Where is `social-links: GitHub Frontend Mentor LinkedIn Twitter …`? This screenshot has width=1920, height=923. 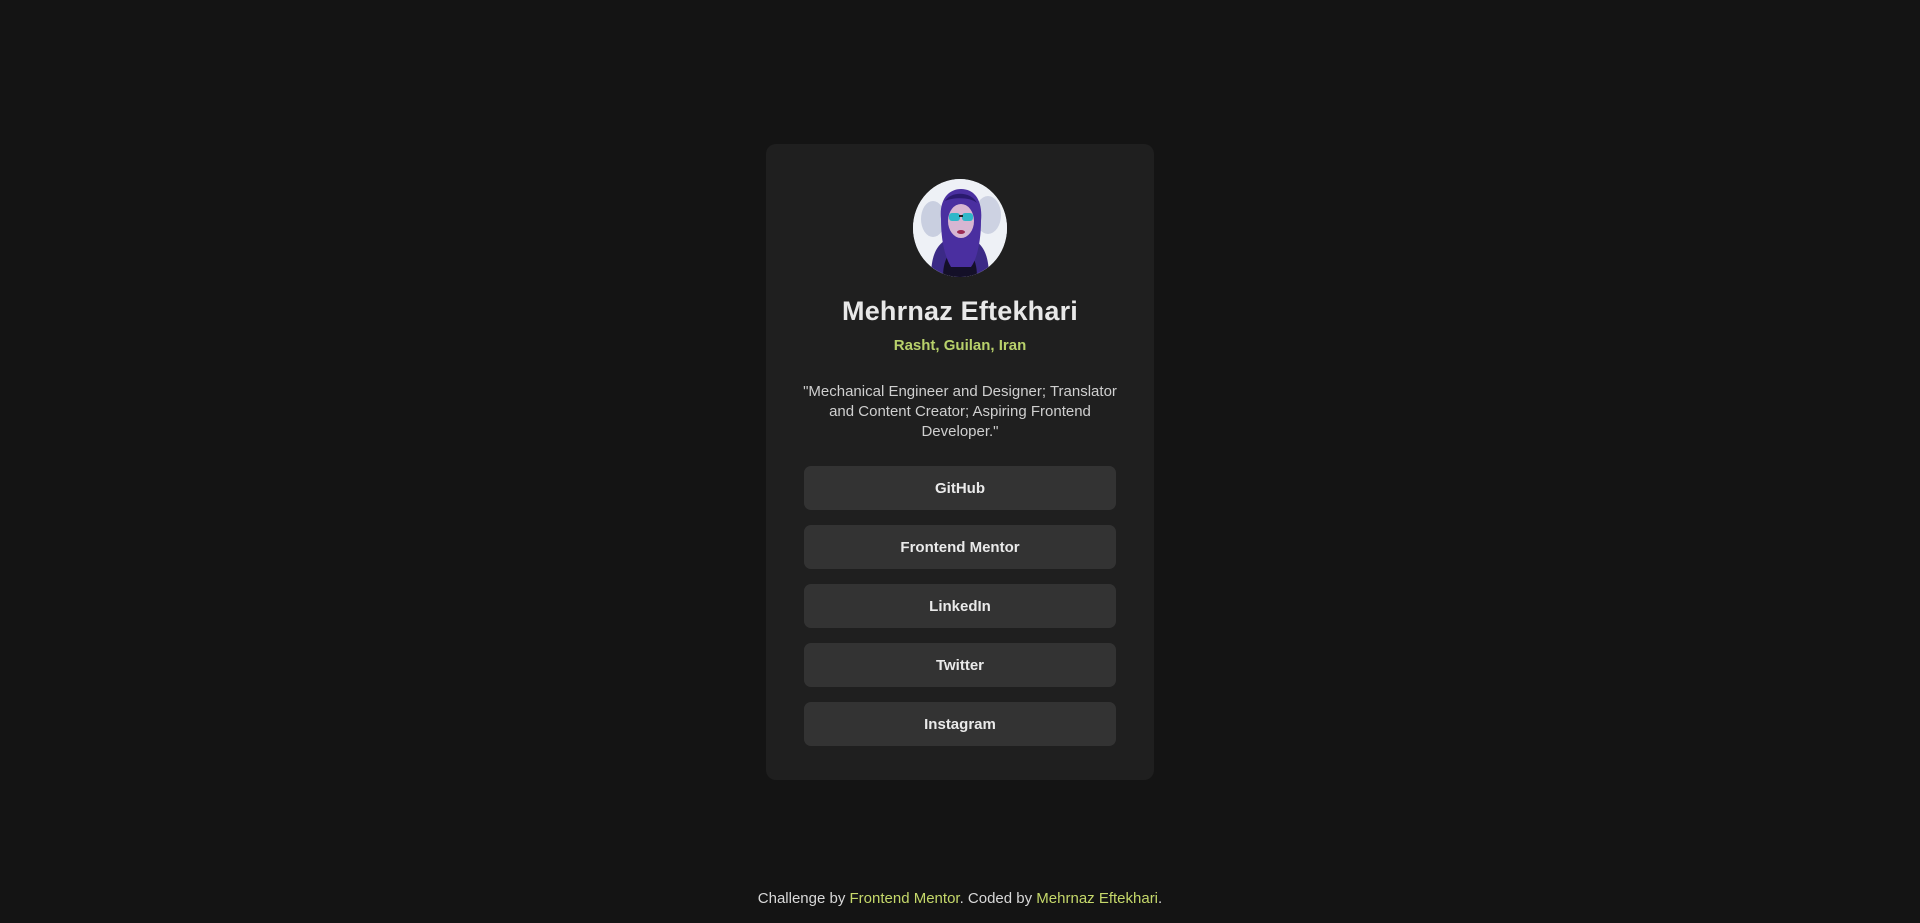
social-links: GitHub Frontend Mentor LinkedIn Twitter … is located at coordinates (960, 613).